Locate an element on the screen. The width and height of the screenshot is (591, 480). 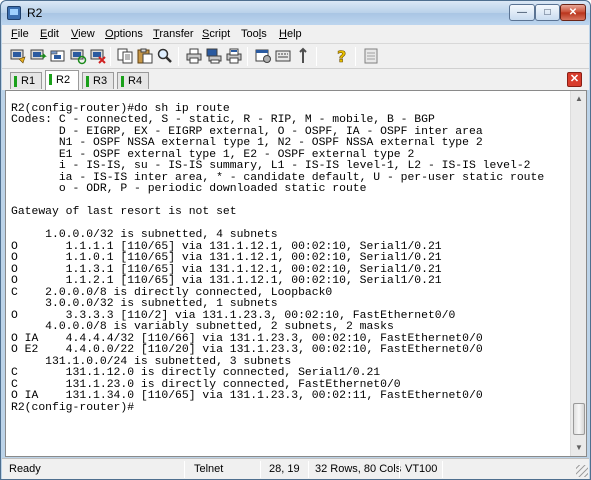
menu-edit-label: dit is located at coordinates (53, 34).